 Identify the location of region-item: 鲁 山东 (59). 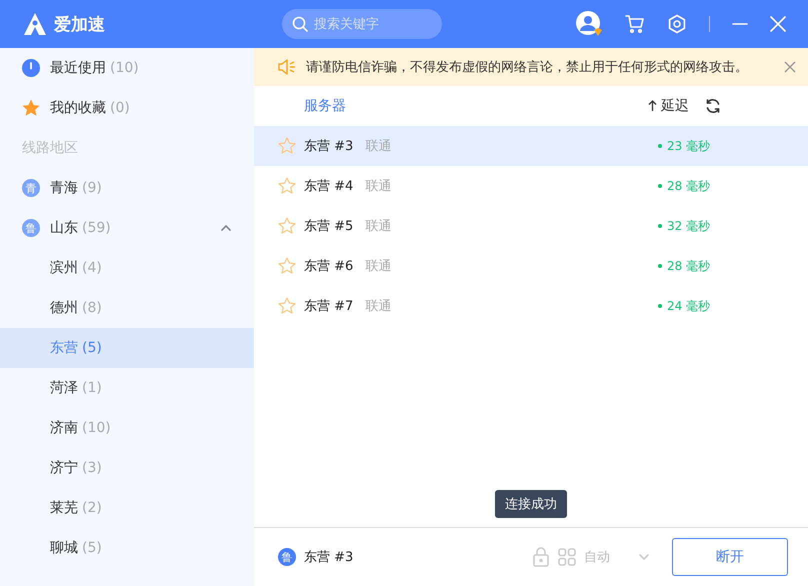
(127, 228).